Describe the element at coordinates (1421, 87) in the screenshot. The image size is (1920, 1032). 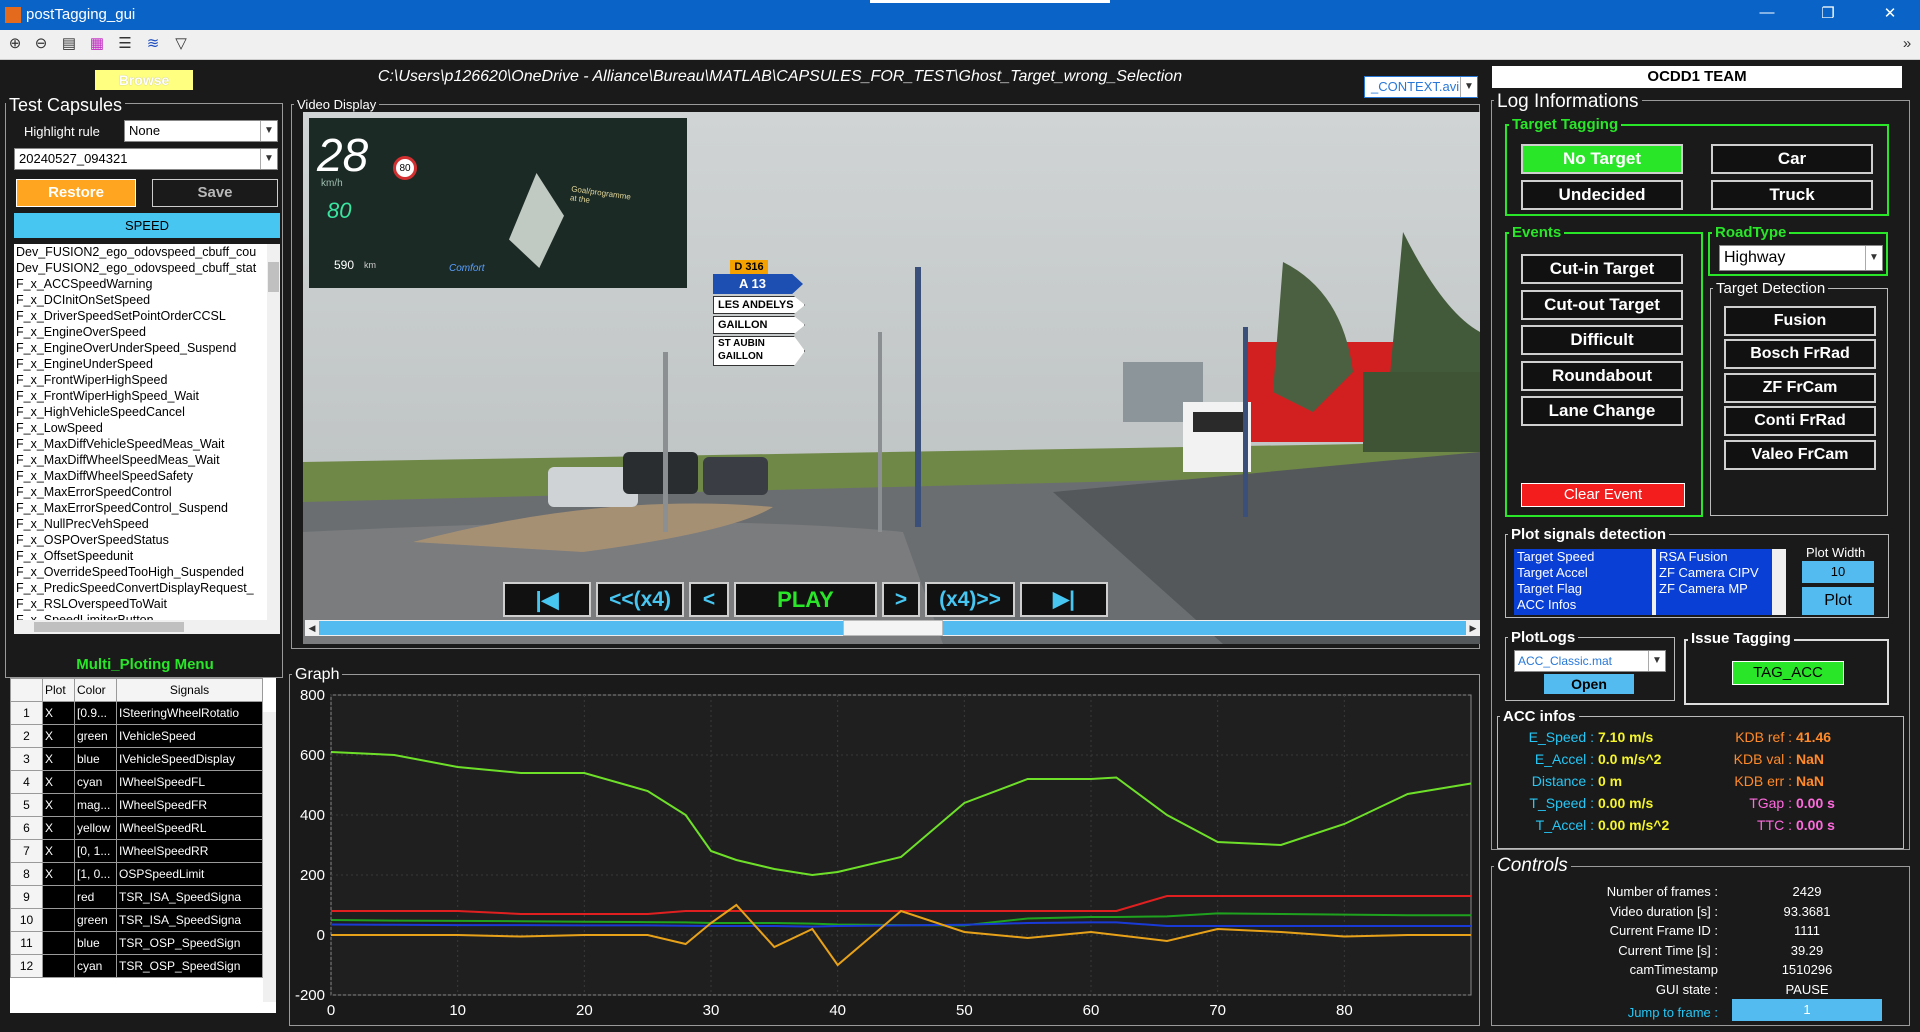
I see `video-file-select: _CONTEXT.avi ▼` at that location.